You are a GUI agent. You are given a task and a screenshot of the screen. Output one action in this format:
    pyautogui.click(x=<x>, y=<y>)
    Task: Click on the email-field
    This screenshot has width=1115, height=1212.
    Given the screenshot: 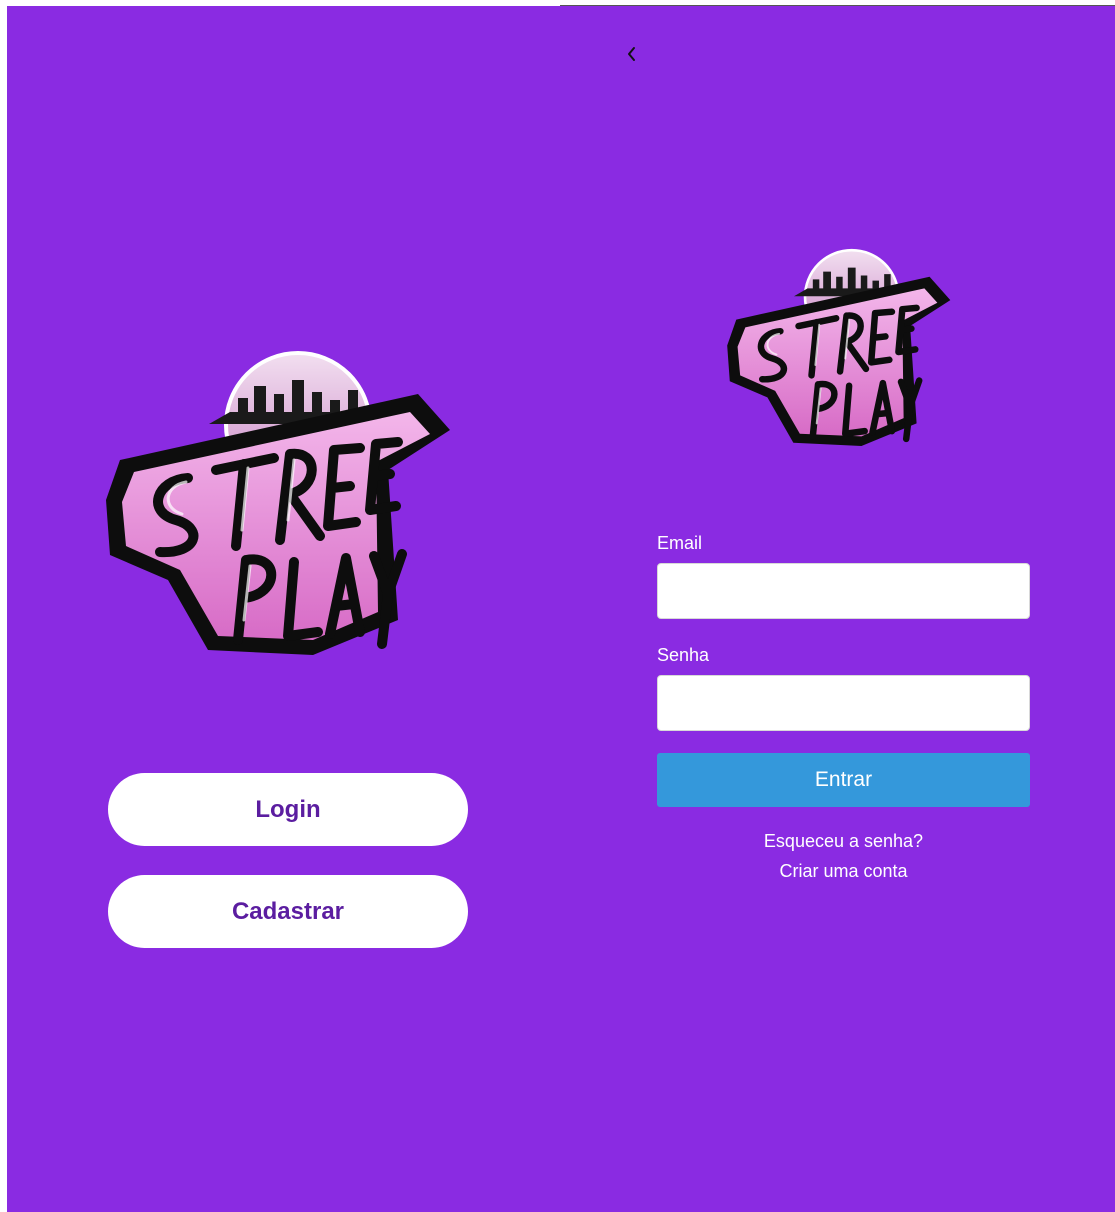 What is the action you would take?
    pyautogui.click(x=843, y=591)
    